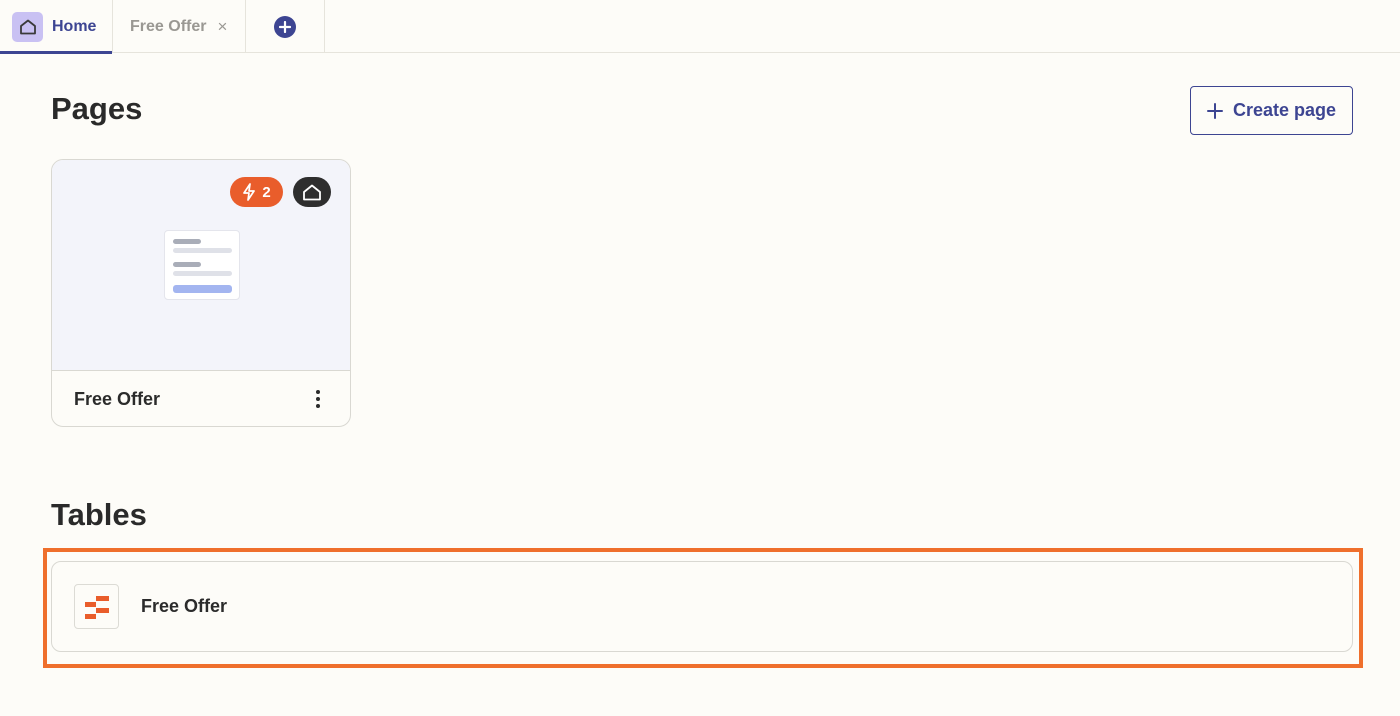  What do you see at coordinates (1214, 110) in the screenshot?
I see `plus-icon` at bounding box center [1214, 110].